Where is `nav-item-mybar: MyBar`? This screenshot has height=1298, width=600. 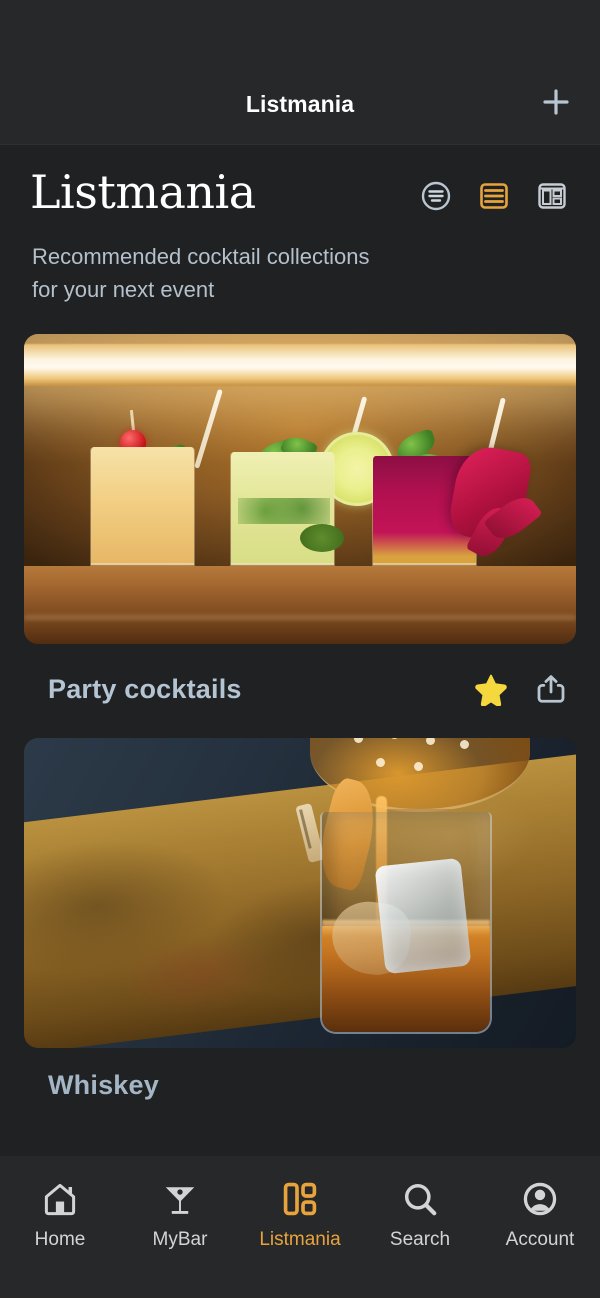 nav-item-mybar: MyBar is located at coordinates (180, 1214).